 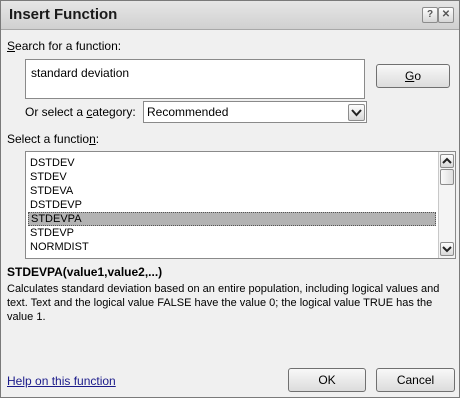 I want to click on list-item: STDEVA, so click(x=233, y=191).